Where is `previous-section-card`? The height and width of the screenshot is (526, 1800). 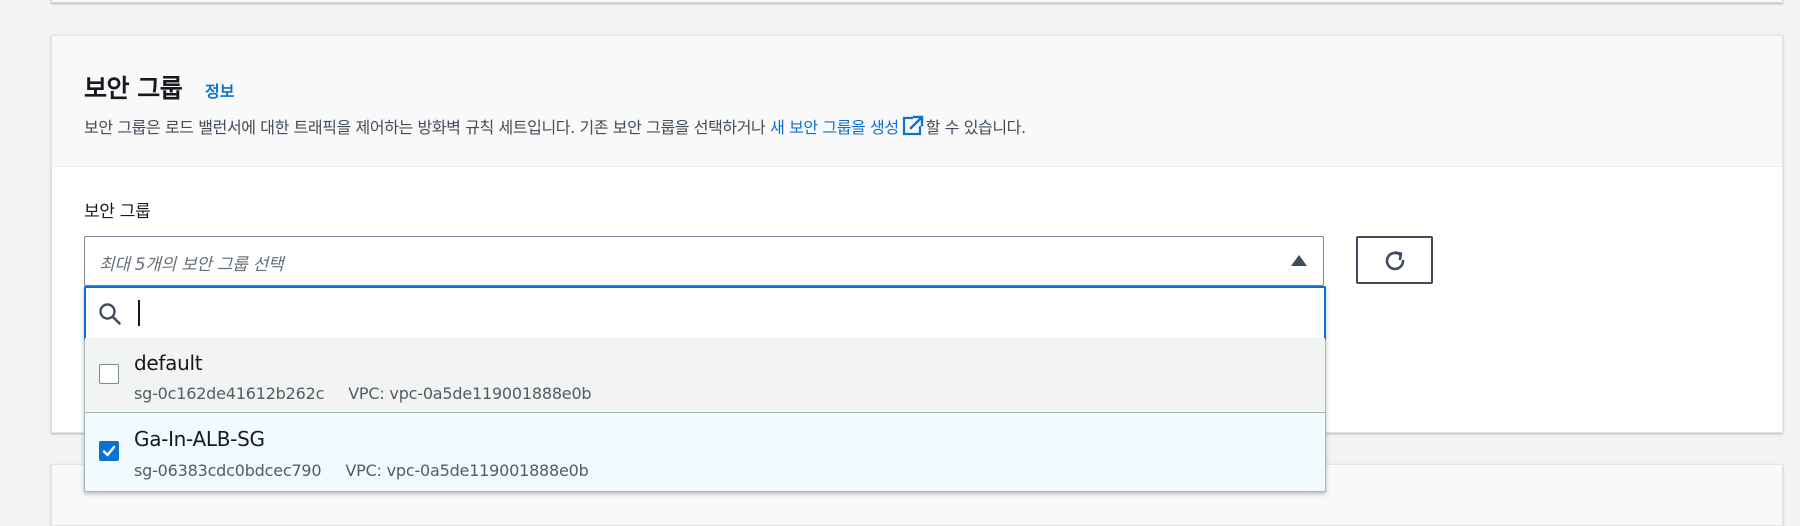
previous-section-card is located at coordinates (917, 1).